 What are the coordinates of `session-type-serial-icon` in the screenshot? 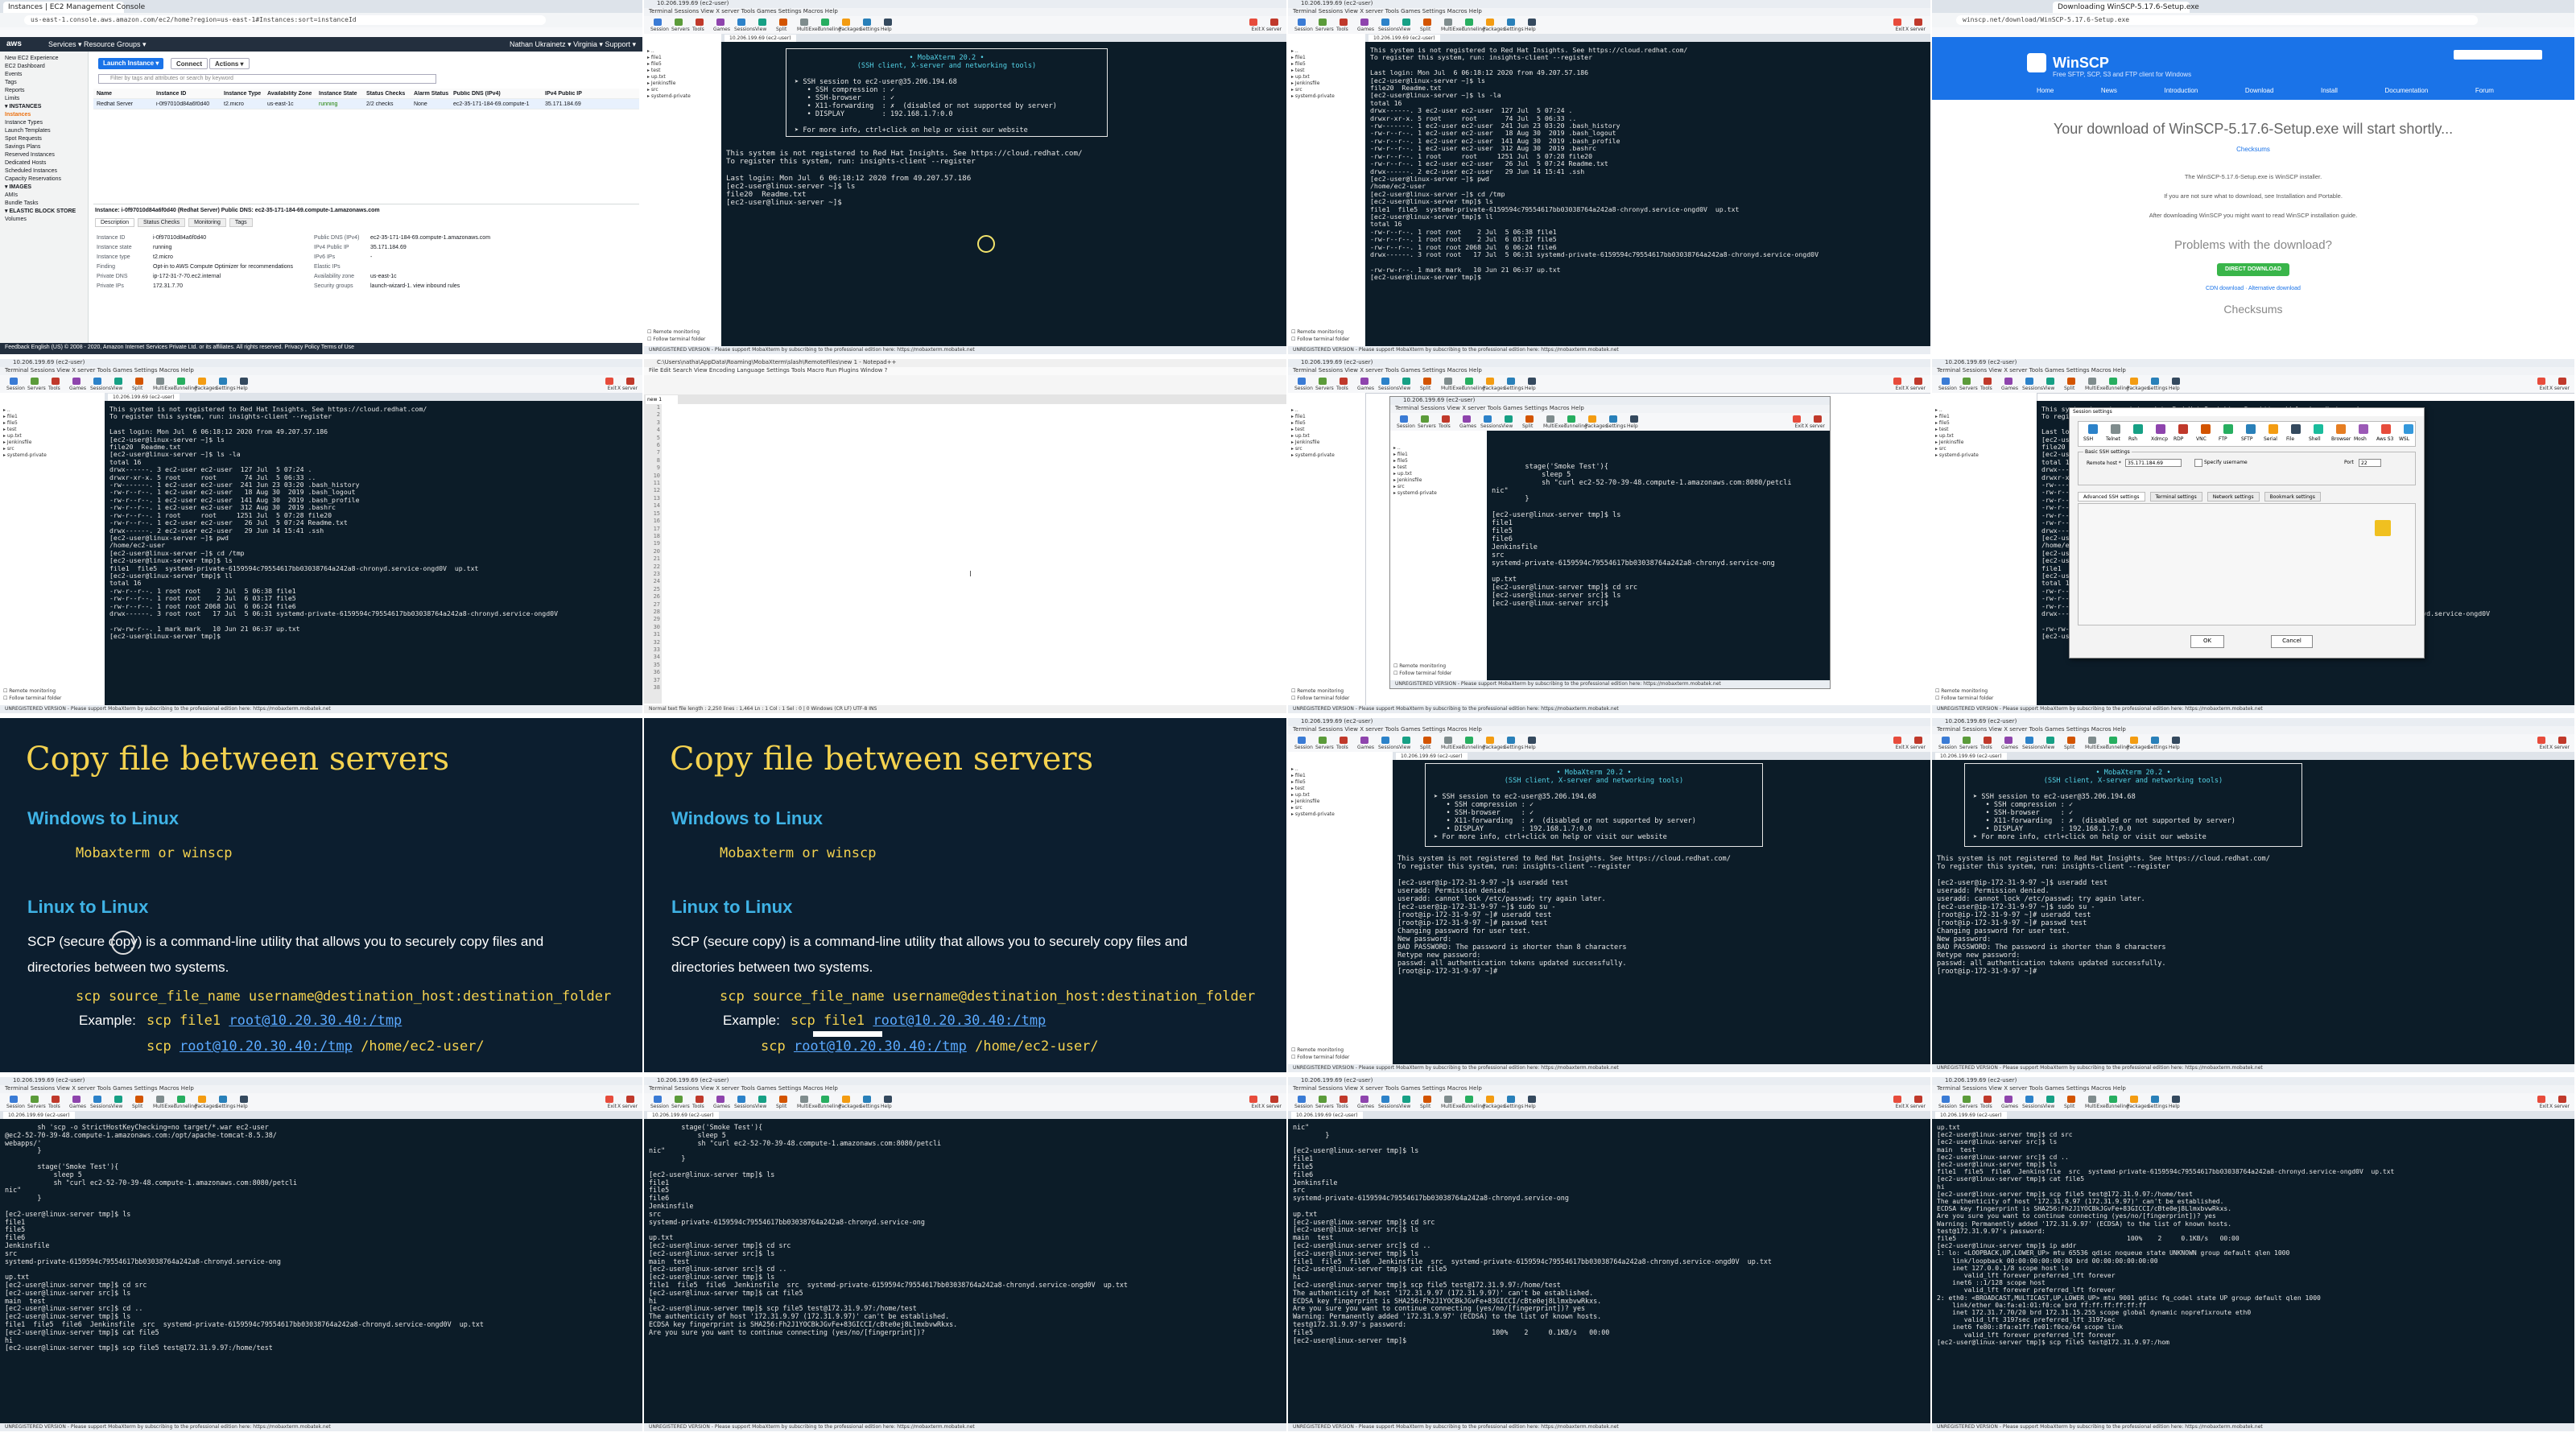 It's located at (2273, 429).